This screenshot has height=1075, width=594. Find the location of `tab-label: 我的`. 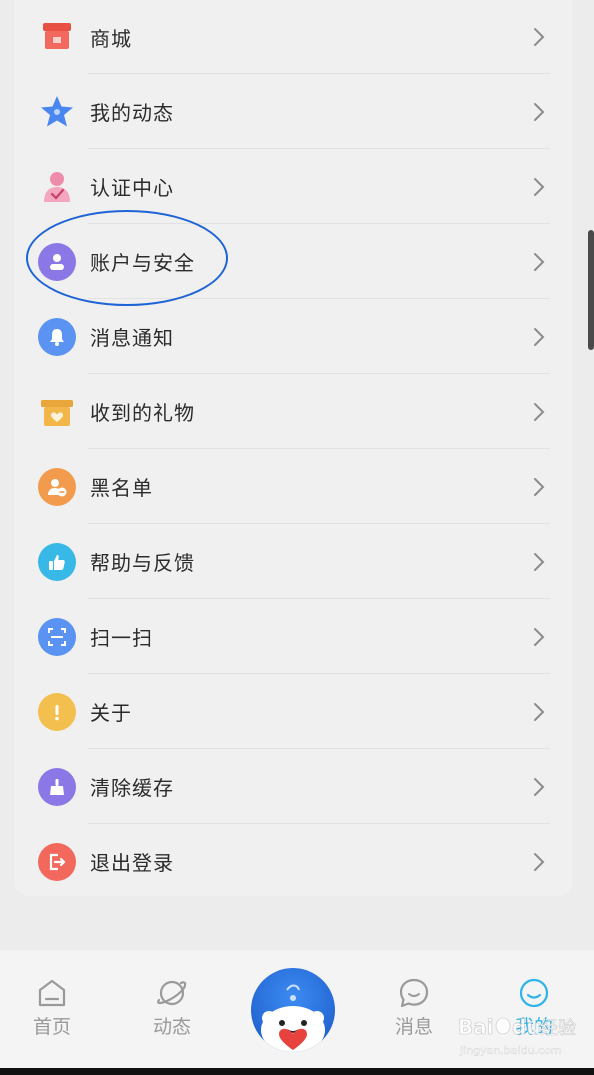

tab-label: 我的 is located at coordinates (533, 1027).